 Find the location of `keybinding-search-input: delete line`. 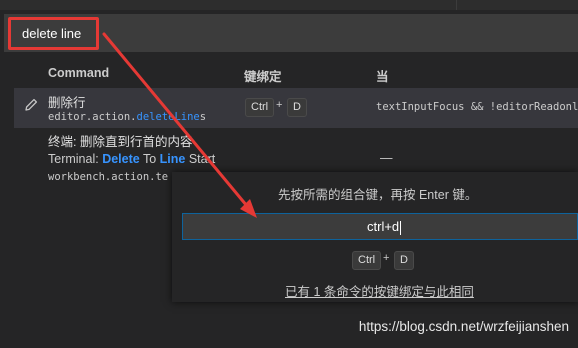

keybinding-search-input: delete line is located at coordinates (53, 33).